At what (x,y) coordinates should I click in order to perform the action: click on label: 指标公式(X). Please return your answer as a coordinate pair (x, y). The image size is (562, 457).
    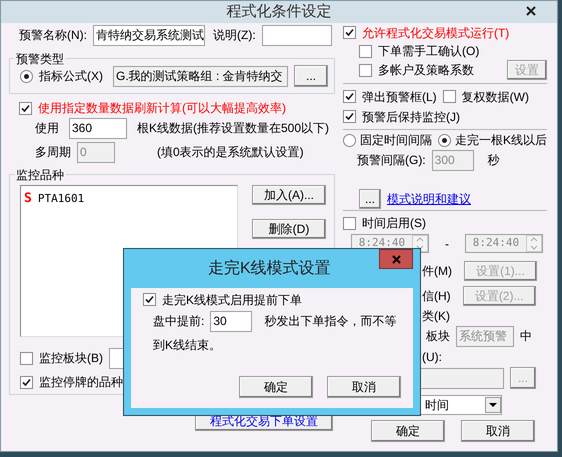
    Looking at the image, I should click on (71, 76).